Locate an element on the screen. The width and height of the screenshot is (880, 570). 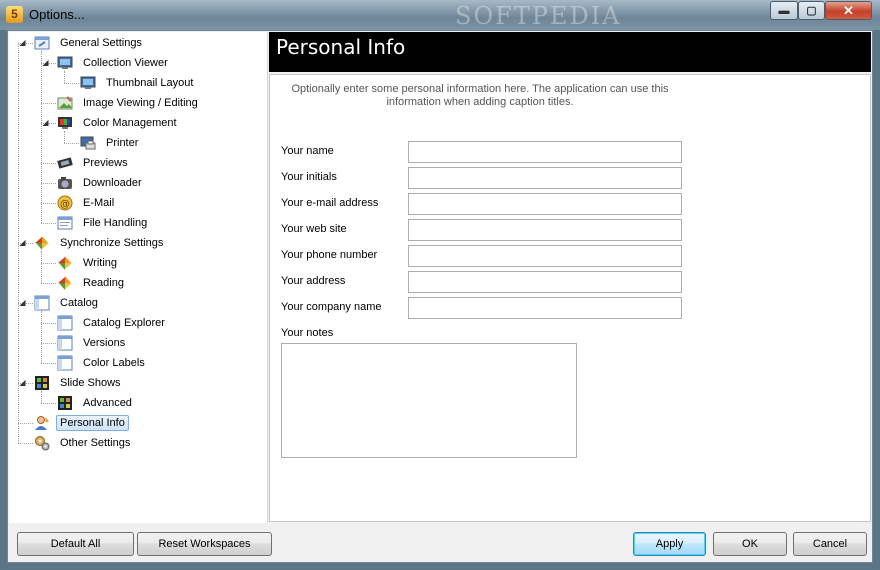
tree-item-label: E-Mail is located at coordinates (99, 203).